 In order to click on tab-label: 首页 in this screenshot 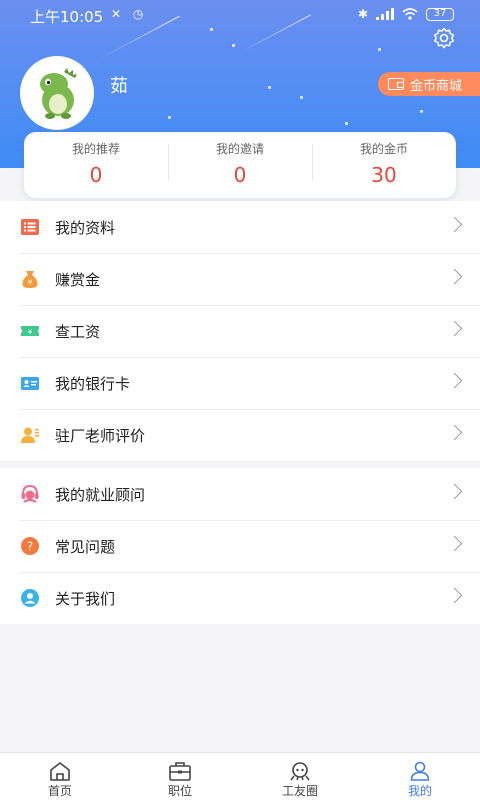, I will do `click(59, 791)`.